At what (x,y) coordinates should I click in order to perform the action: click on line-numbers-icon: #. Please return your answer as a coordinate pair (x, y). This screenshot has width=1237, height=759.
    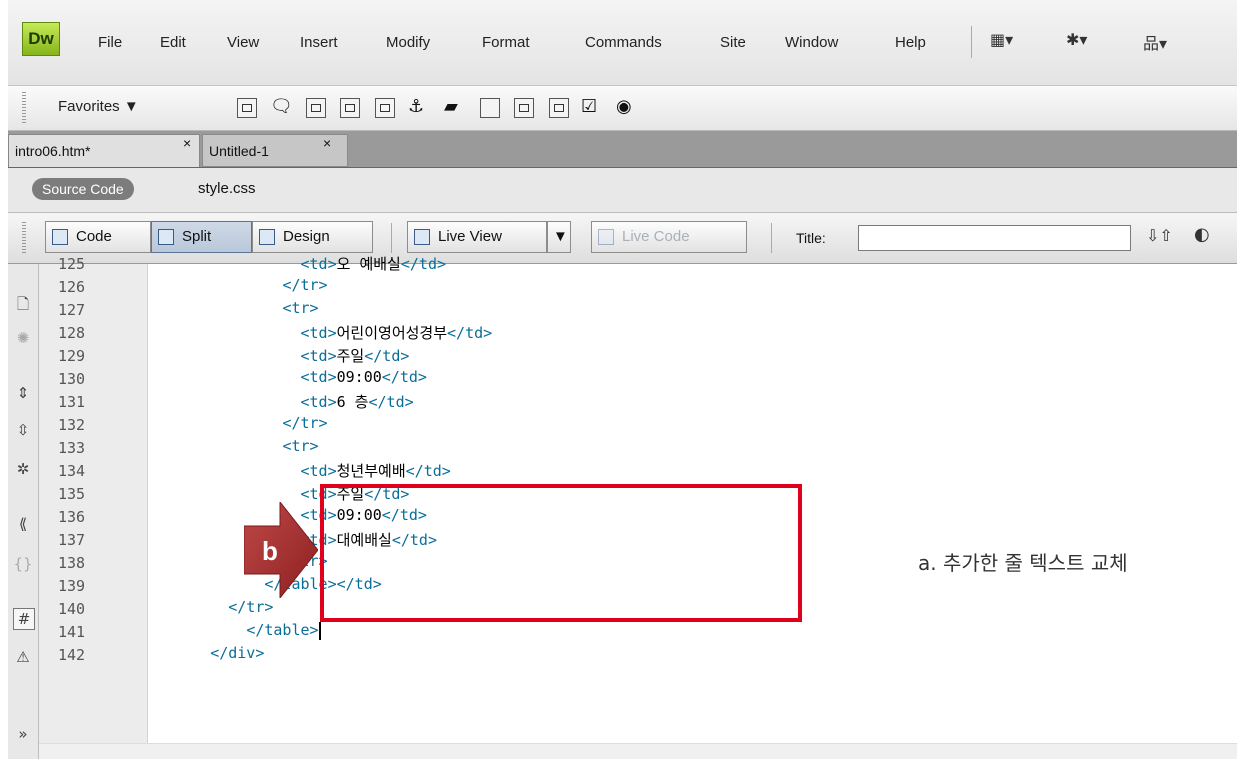
    Looking at the image, I should click on (24, 619).